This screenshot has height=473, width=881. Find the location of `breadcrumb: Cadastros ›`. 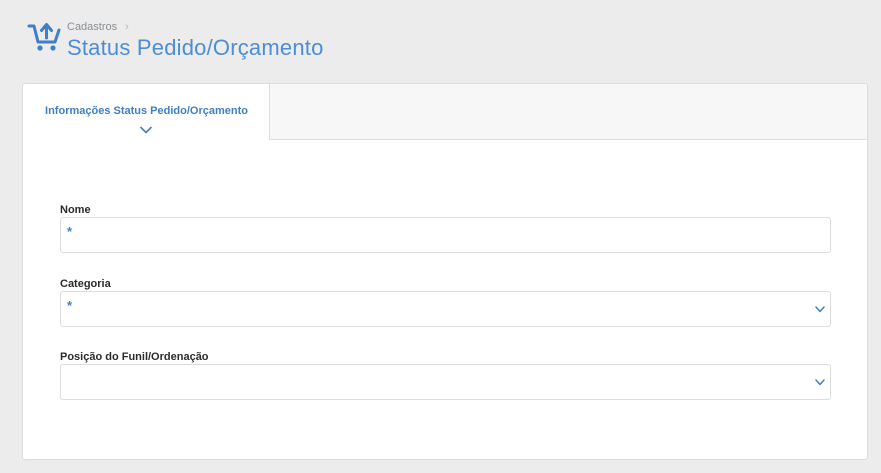

breadcrumb: Cadastros › is located at coordinates (98, 27).